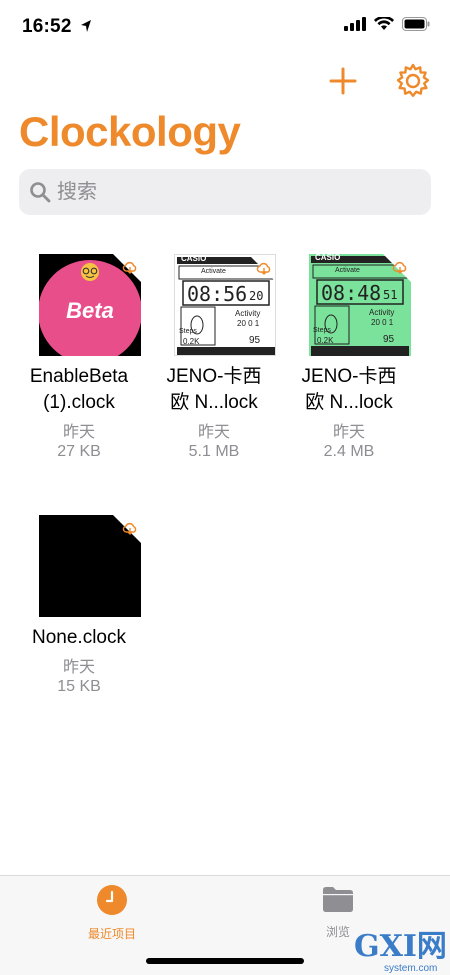 This screenshot has width=450, height=975. Describe the element at coordinates (214, 451) in the screenshot. I see `file-size: 5.1 MB` at that location.